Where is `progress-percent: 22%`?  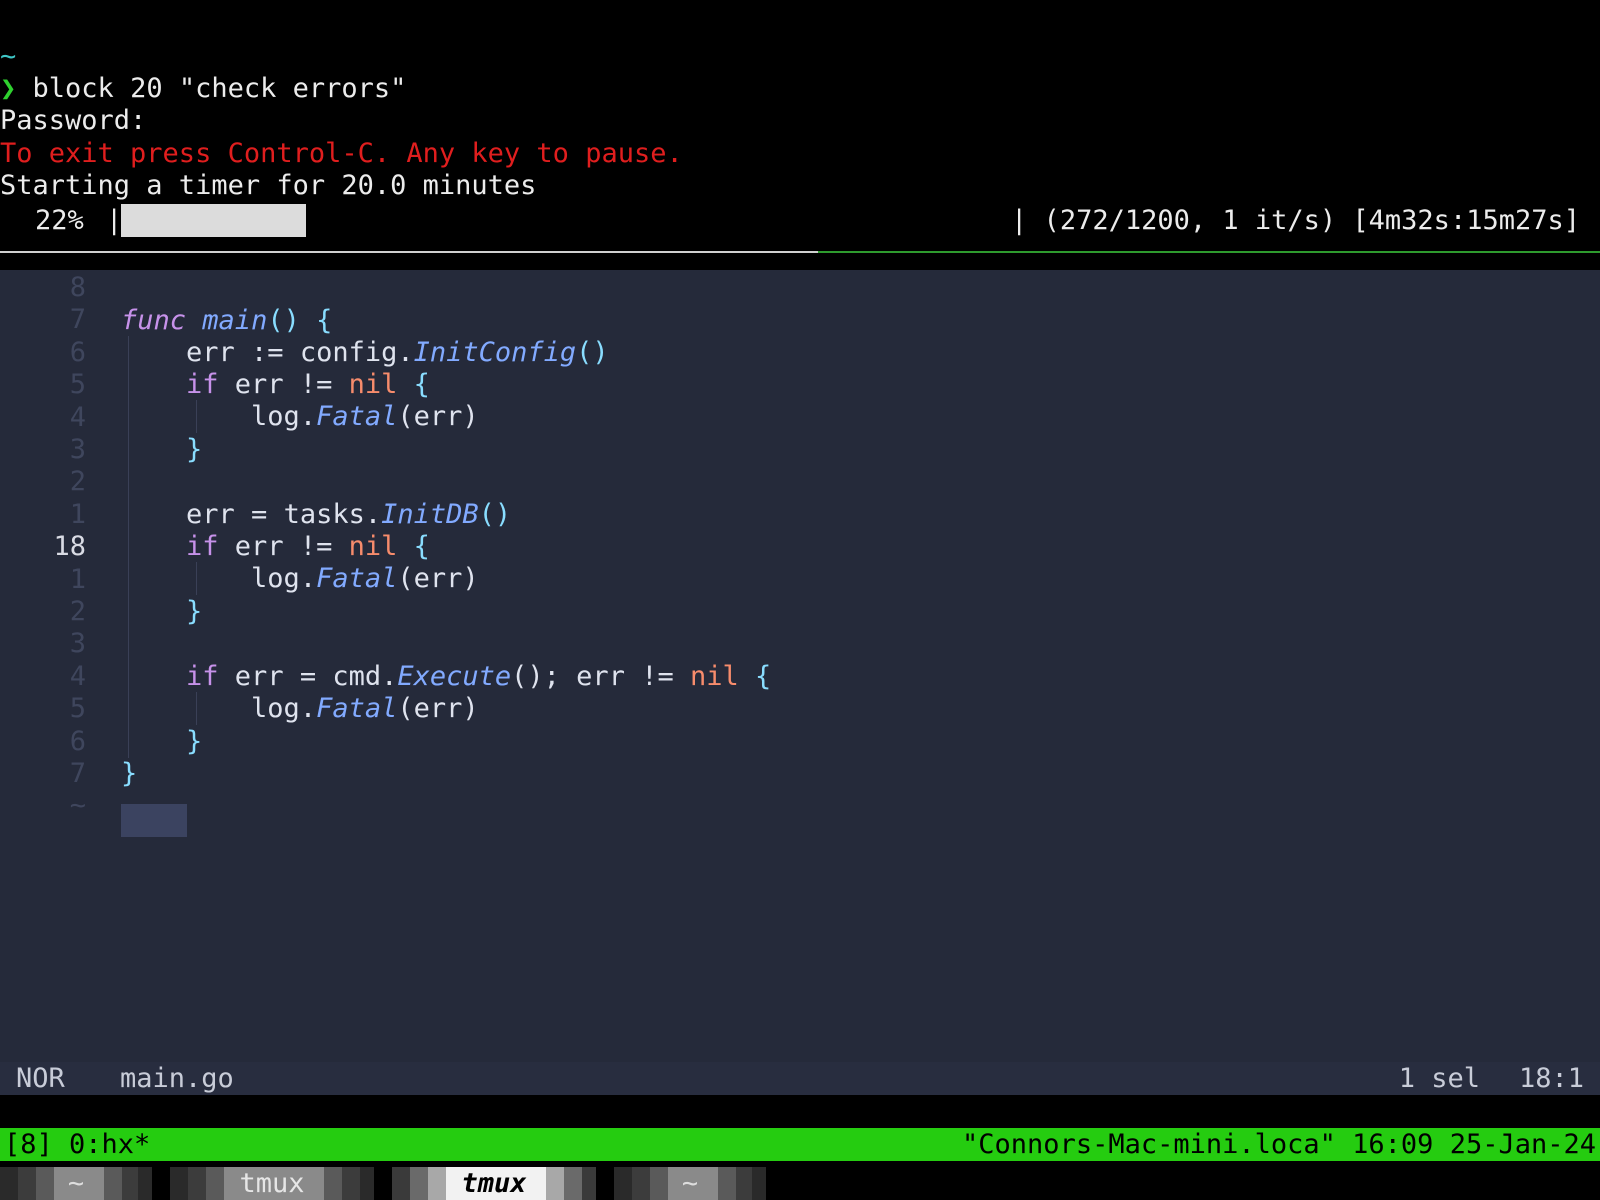
progress-percent: 22% is located at coordinates (59, 220).